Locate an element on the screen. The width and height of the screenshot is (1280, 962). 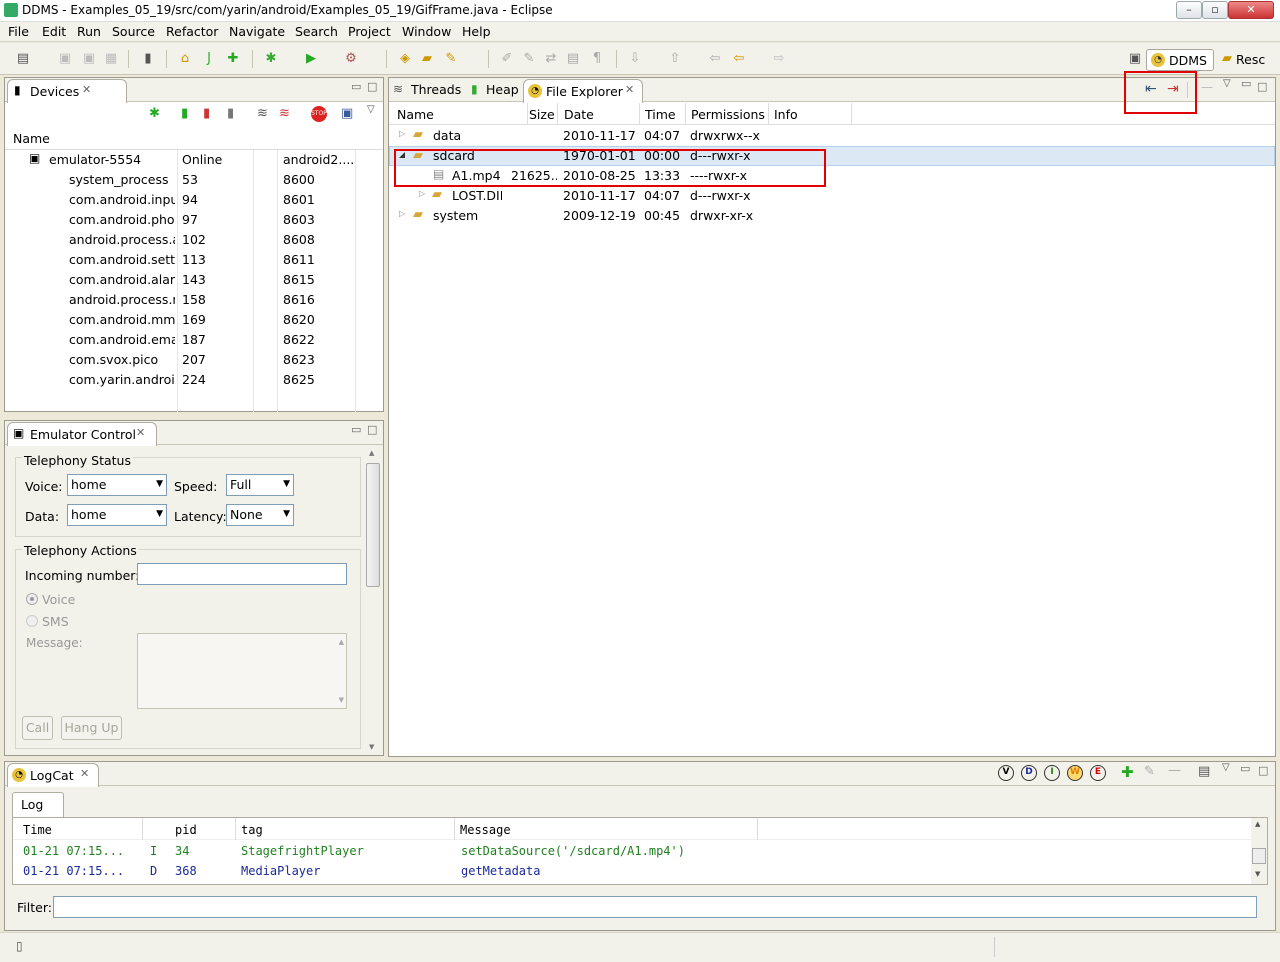
pid-column-header: pid is located at coordinates (186, 830).